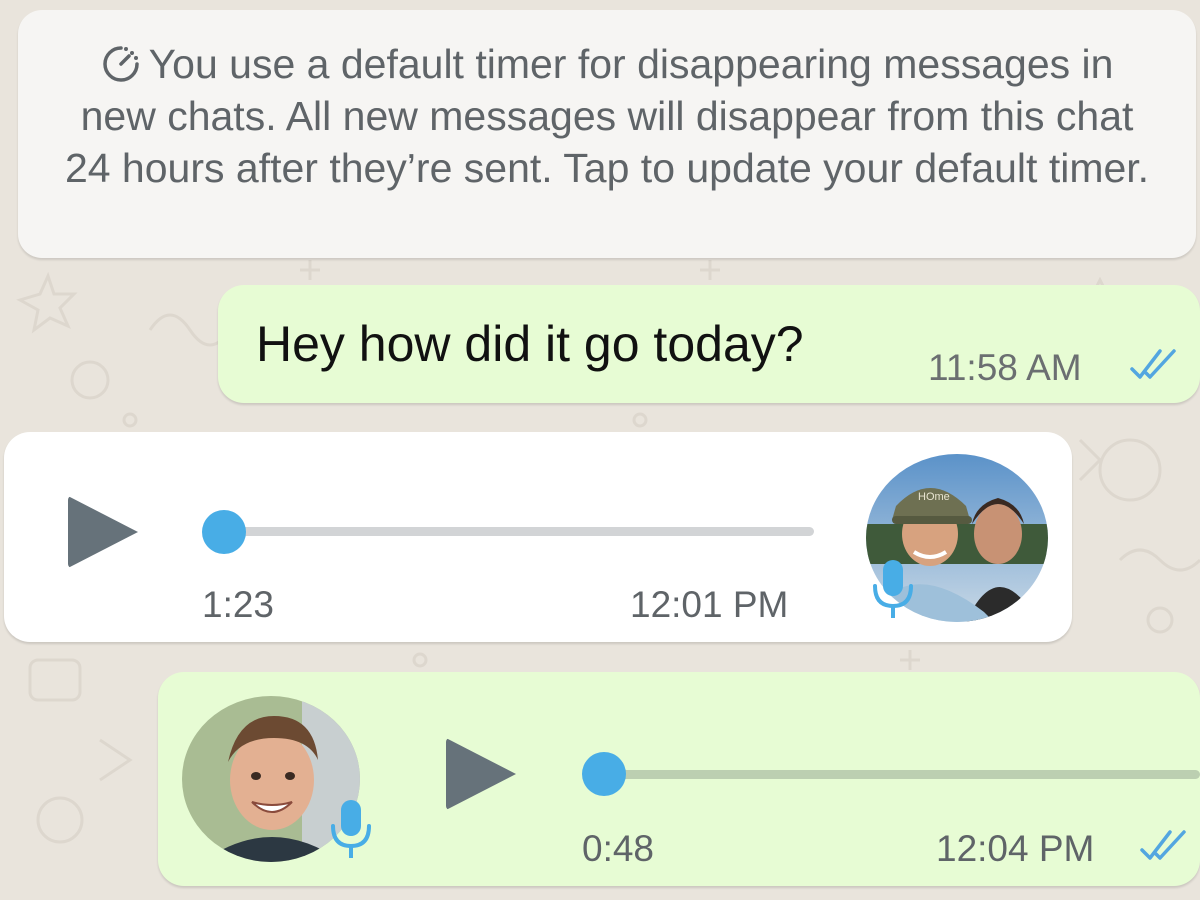 The width and height of the screenshot is (1200, 900). What do you see at coordinates (709, 604) in the screenshot?
I see `message-time: 12:01 PM` at bounding box center [709, 604].